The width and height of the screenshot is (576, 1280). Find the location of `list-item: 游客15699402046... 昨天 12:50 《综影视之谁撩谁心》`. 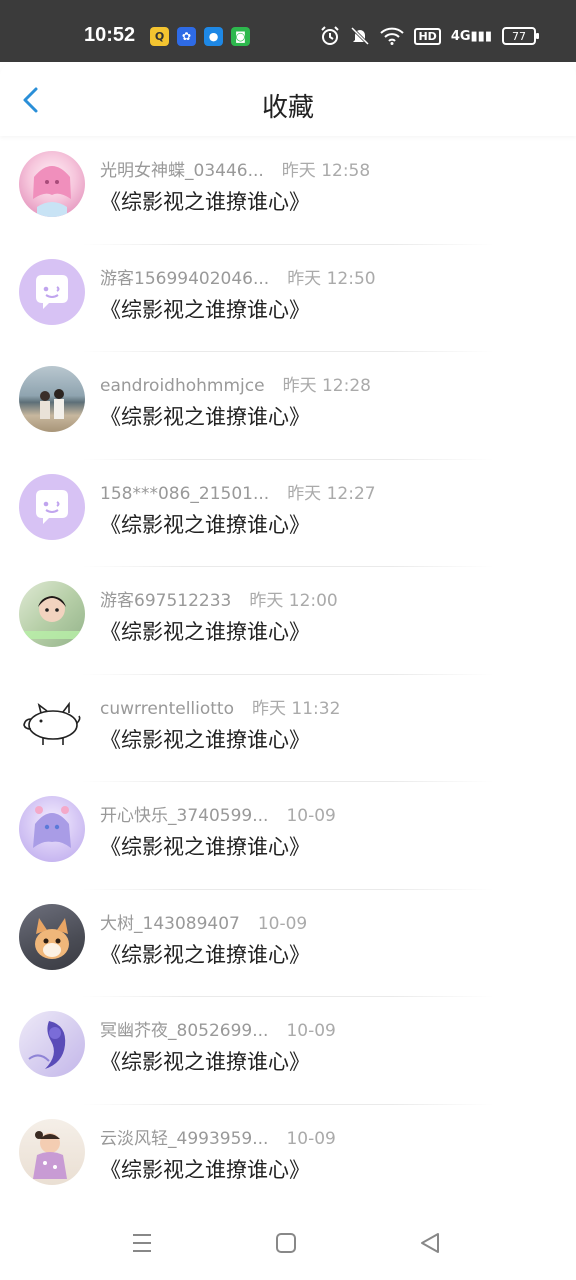

list-item: 游客15699402046... 昨天 12:50 《综影视之谁撩谁心》 is located at coordinates (288, 298).